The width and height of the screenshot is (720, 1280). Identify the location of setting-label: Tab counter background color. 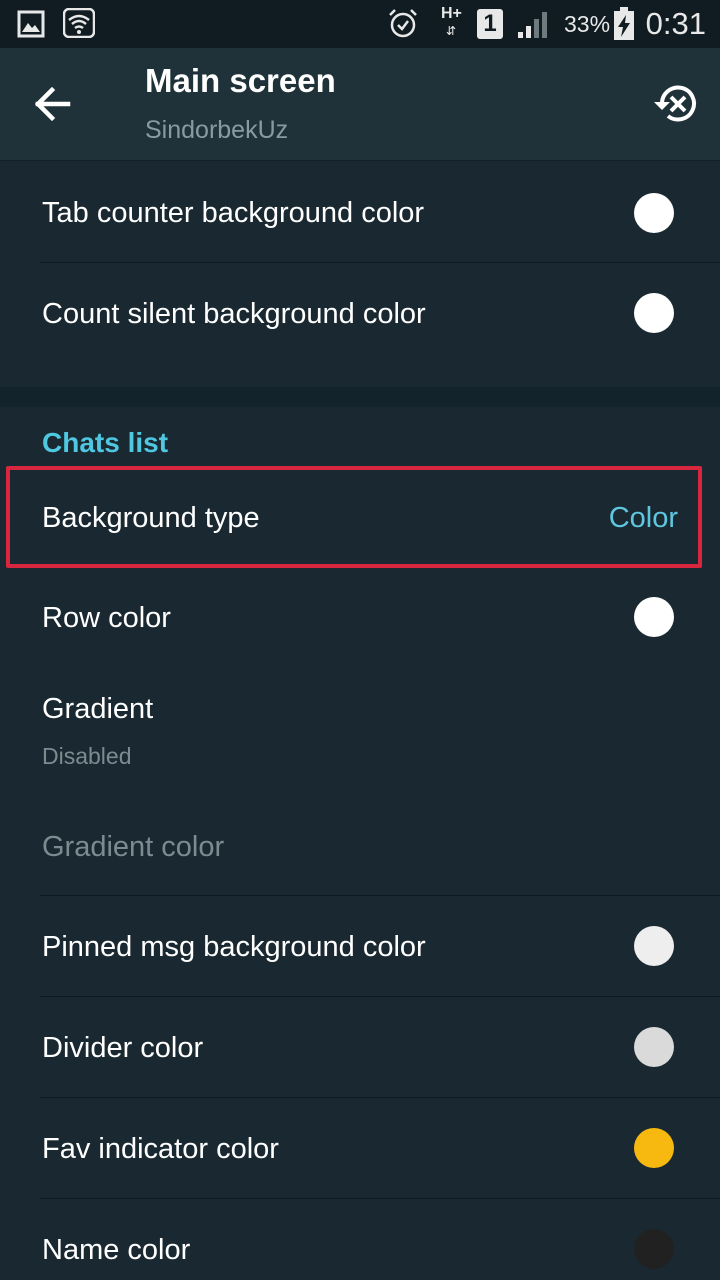
(233, 213).